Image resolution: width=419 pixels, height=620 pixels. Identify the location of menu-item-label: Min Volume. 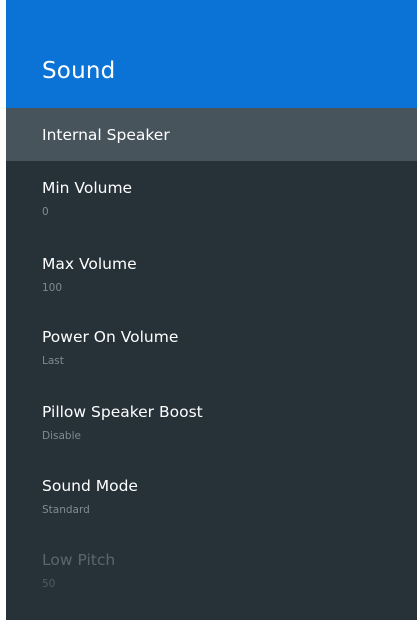
(87, 188).